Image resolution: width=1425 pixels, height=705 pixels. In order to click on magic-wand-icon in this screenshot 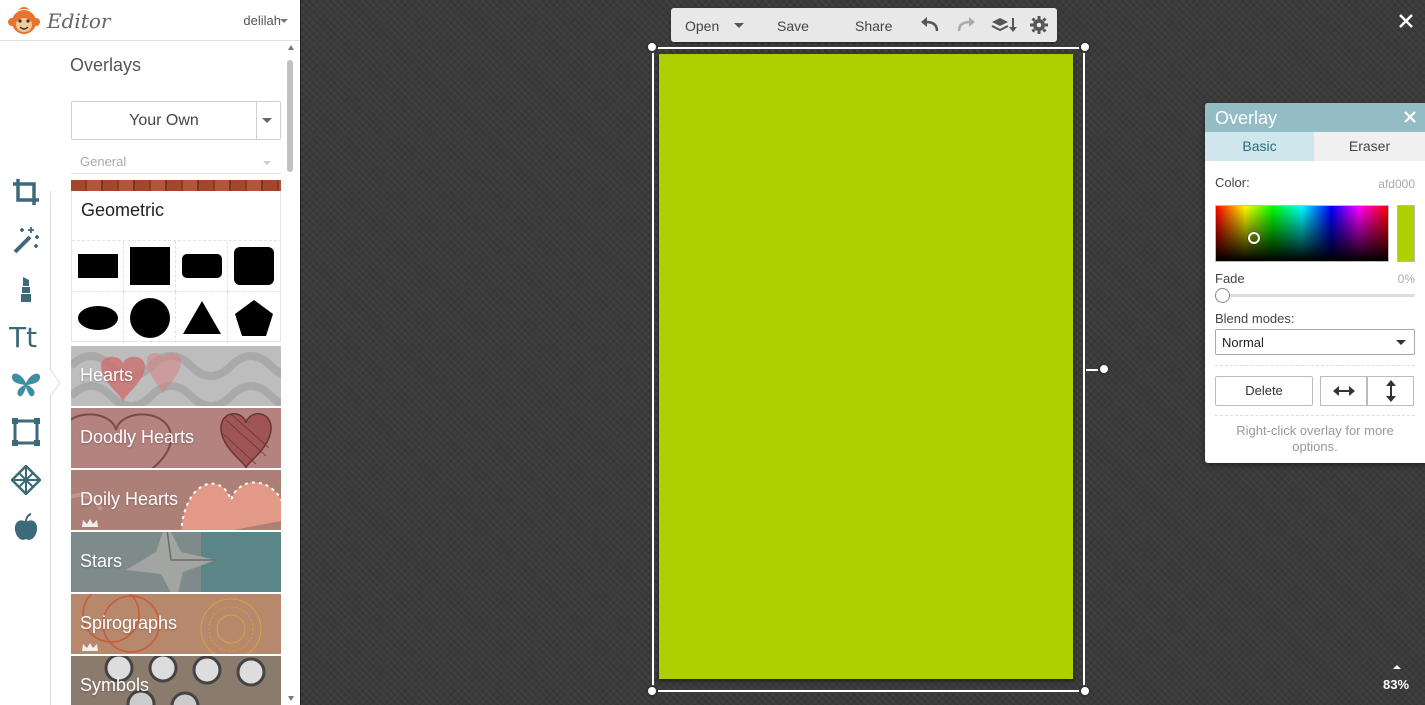, I will do `click(26, 240)`.